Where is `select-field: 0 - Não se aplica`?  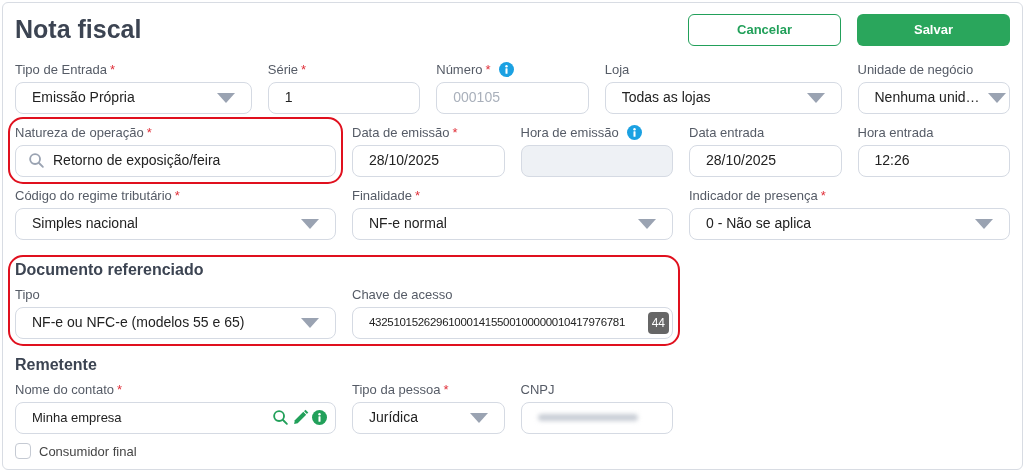
select-field: 0 - Não se aplica is located at coordinates (849, 223).